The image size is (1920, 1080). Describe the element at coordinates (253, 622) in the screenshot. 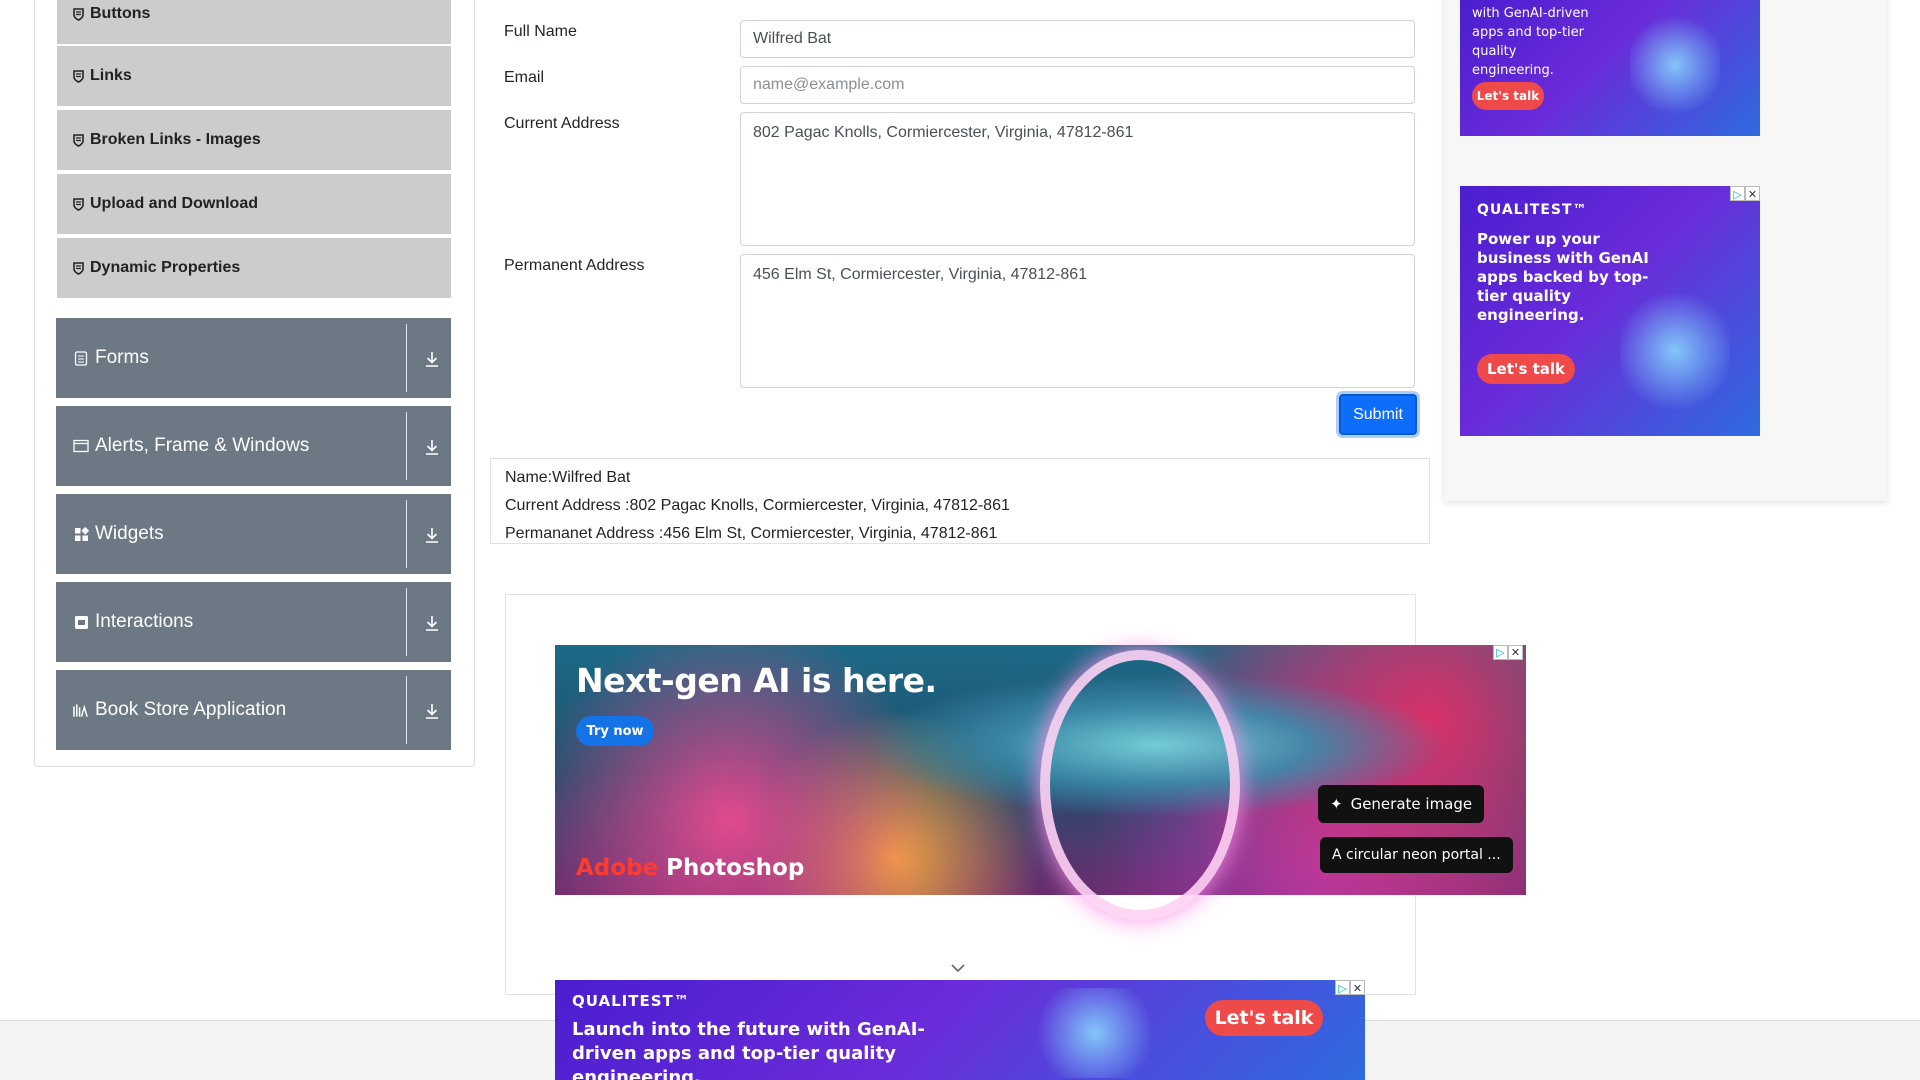

I see `sidebar-group-interactions: Interactions` at that location.